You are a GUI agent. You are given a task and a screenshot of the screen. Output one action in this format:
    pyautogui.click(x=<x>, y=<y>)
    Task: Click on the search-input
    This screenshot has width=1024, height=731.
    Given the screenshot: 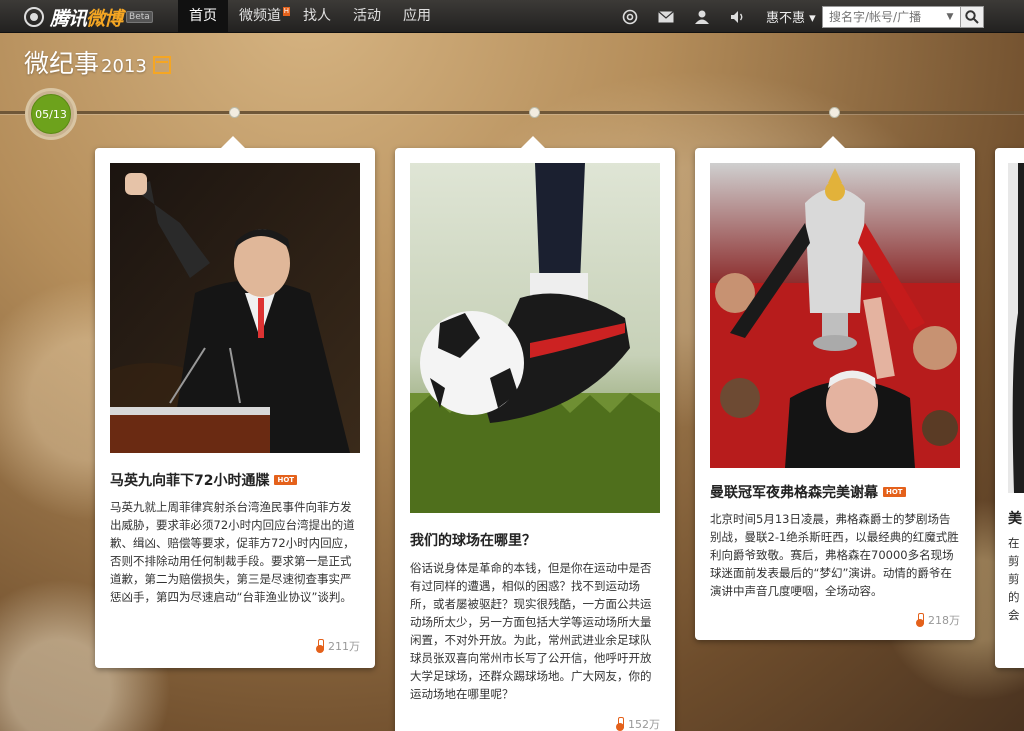 What is the action you would take?
    pyautogui.click(x=883, y=17)
    